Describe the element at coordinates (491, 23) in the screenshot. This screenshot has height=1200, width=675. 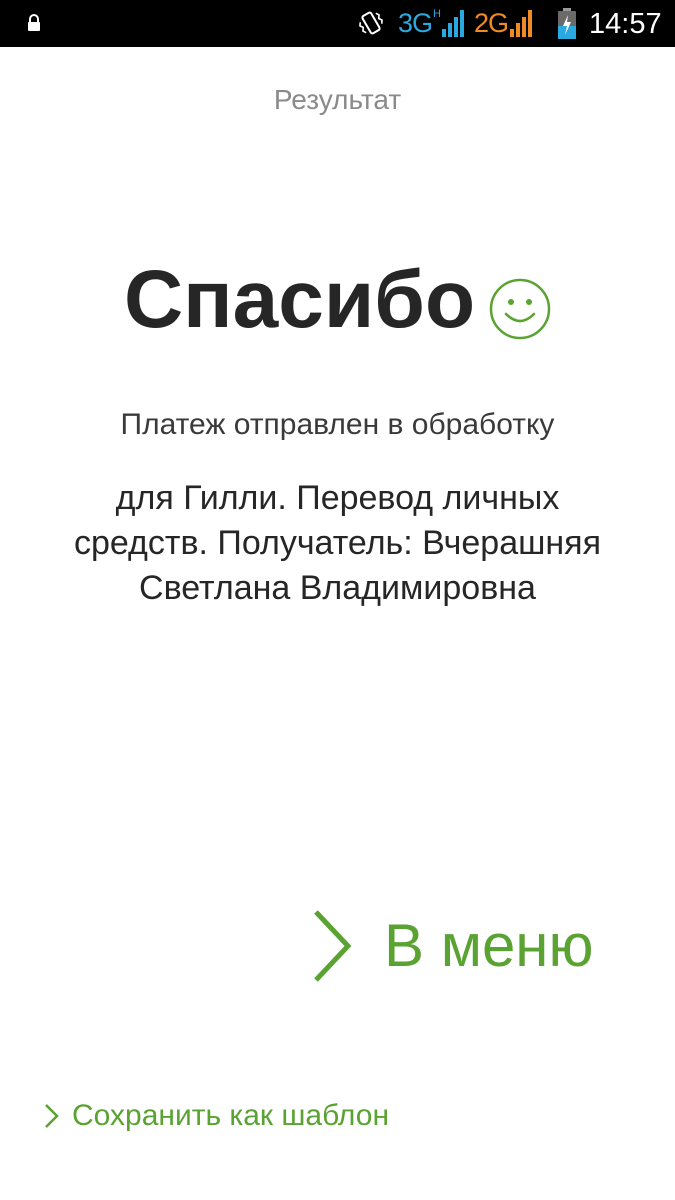
I see `network-2g-label: 2G` at that location.